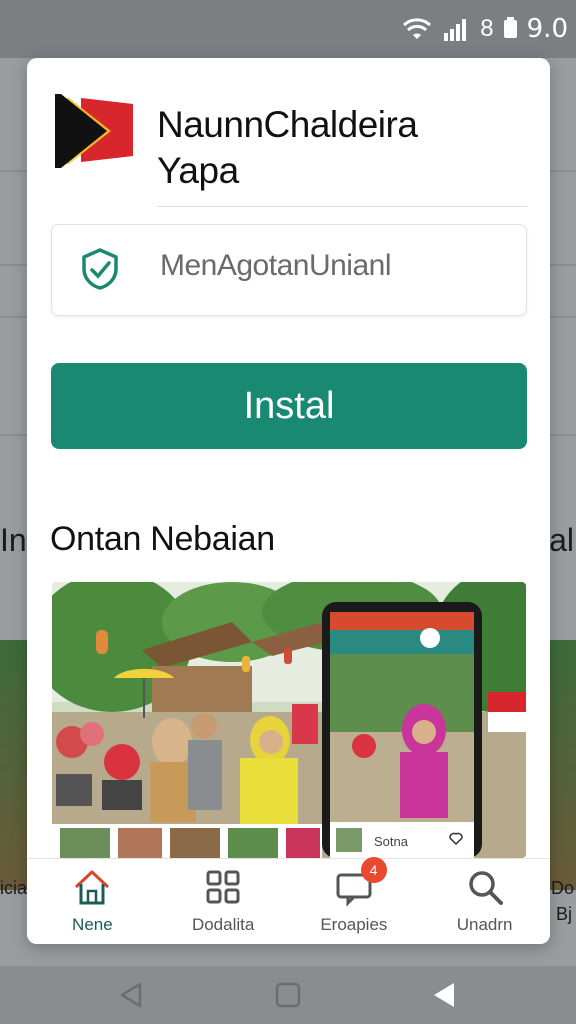 The image size is (576, 1024). I want to click on bg-heading-left: In, so click(13, 540).